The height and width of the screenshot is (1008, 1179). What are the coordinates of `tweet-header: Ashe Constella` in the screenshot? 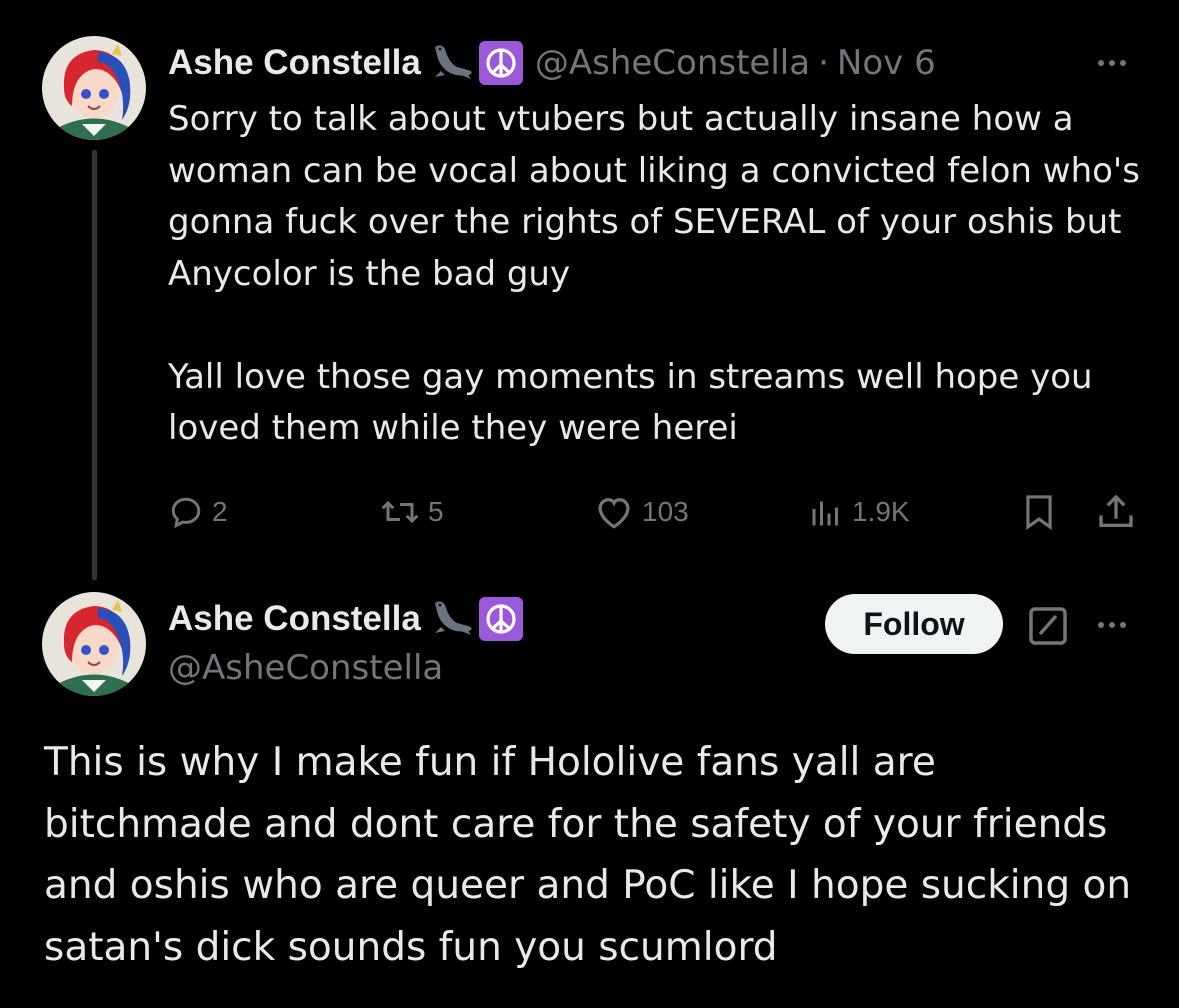 It's located at (345, 619).